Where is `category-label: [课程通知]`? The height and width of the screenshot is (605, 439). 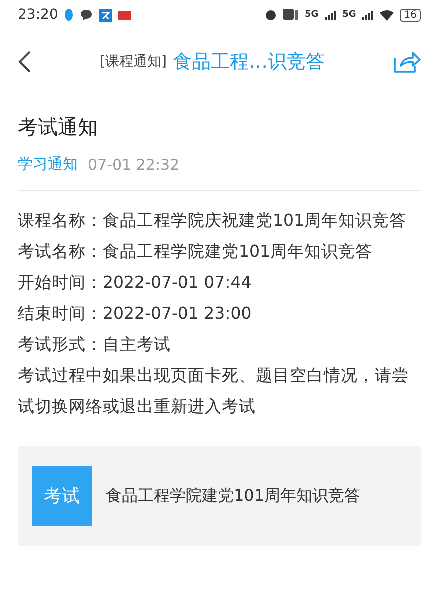
category-label: [课程通知] is located at coordinates (133, 62).